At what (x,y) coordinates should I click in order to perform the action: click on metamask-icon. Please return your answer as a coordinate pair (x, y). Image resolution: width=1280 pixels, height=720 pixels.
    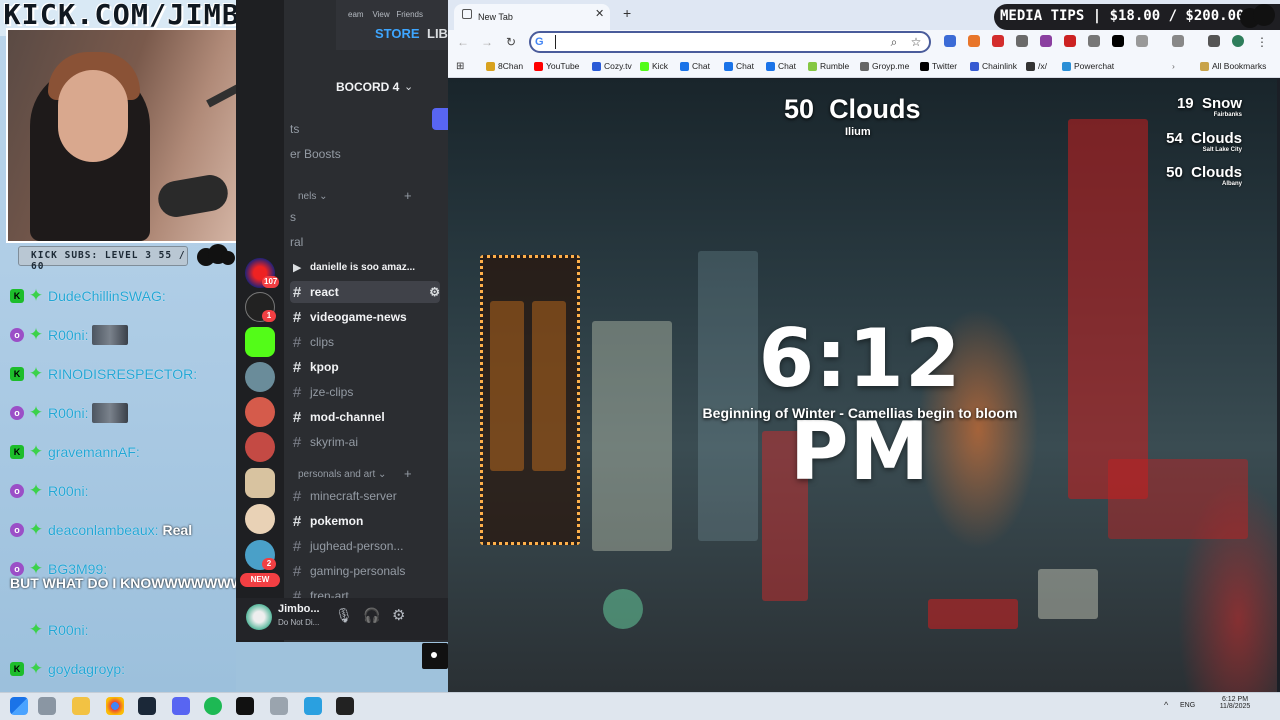
    Looking at the image, I should click on (974, 41).